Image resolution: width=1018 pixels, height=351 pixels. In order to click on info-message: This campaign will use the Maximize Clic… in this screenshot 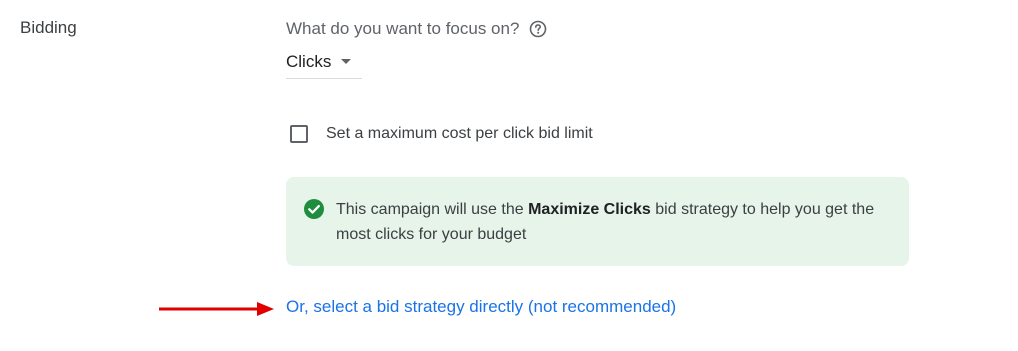, I will do `click(613, 222)`.